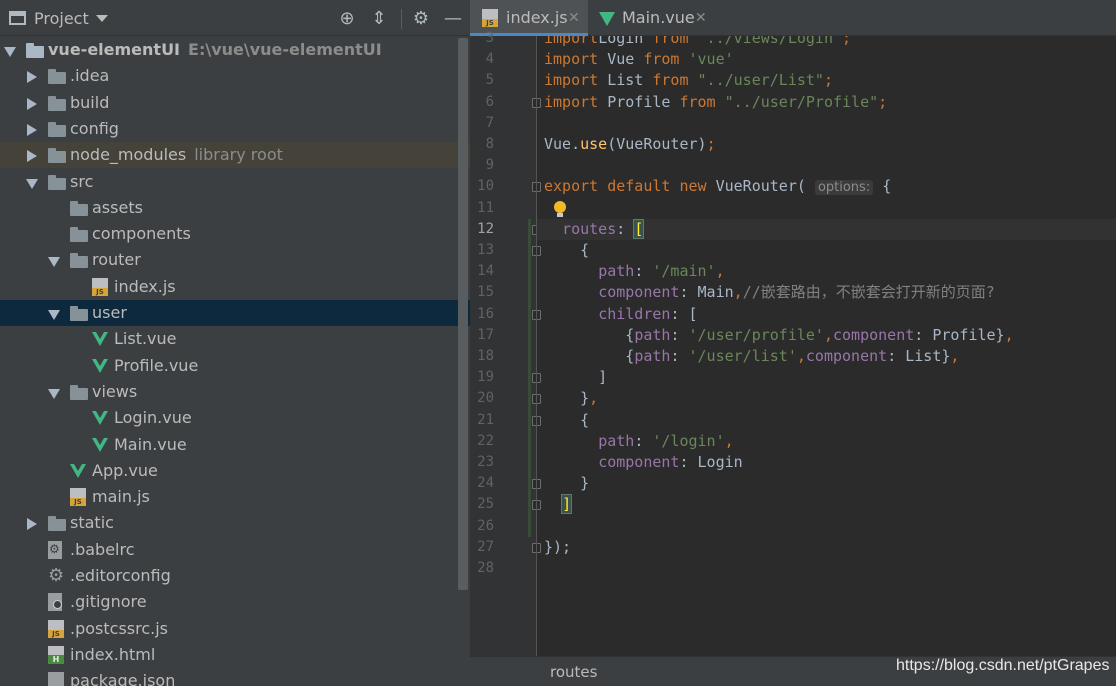  Describe the element at coordinates (82, 181) in the screenshot. I see `tree-item-label: src` at that location.